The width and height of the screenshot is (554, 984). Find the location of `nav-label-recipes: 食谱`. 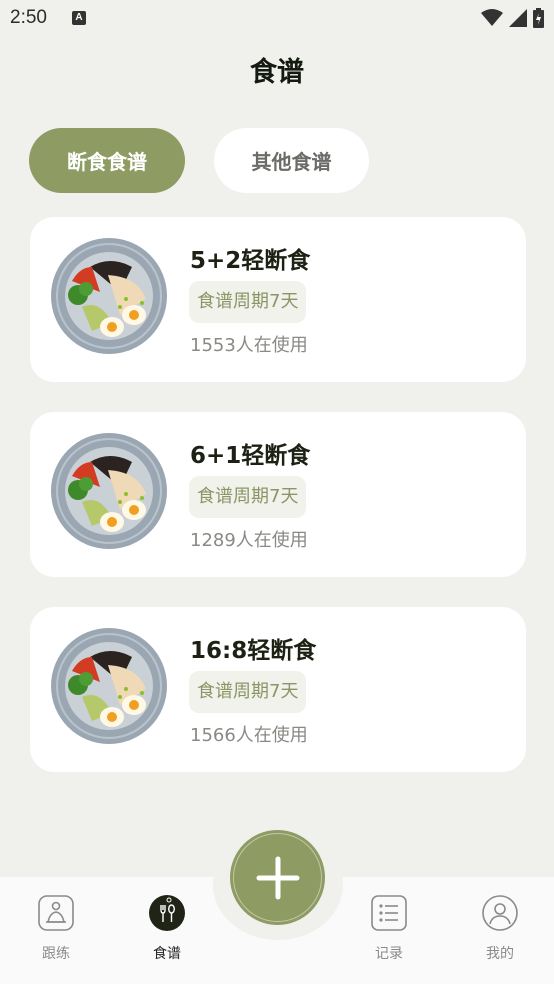

nav-label-recipes: 食谱 is located at coordinates (167, 954).